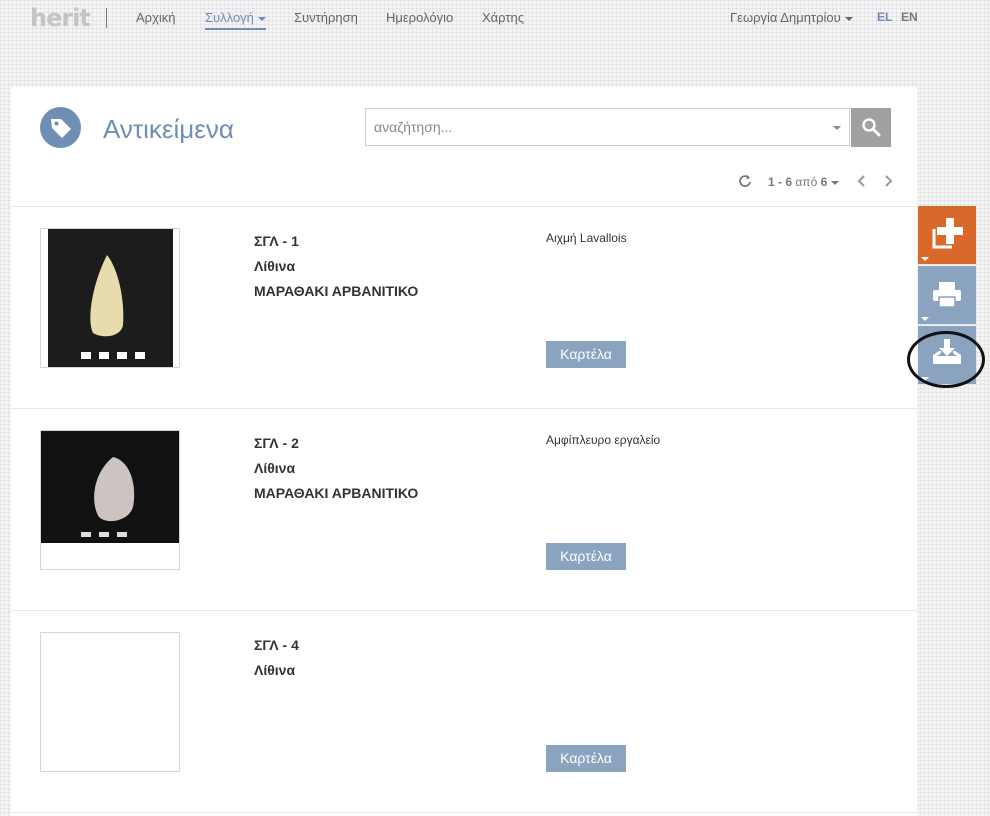 Image resolution: width=990 pixels, height=816 pixels. I want to click on add-button, so click(947, 235).